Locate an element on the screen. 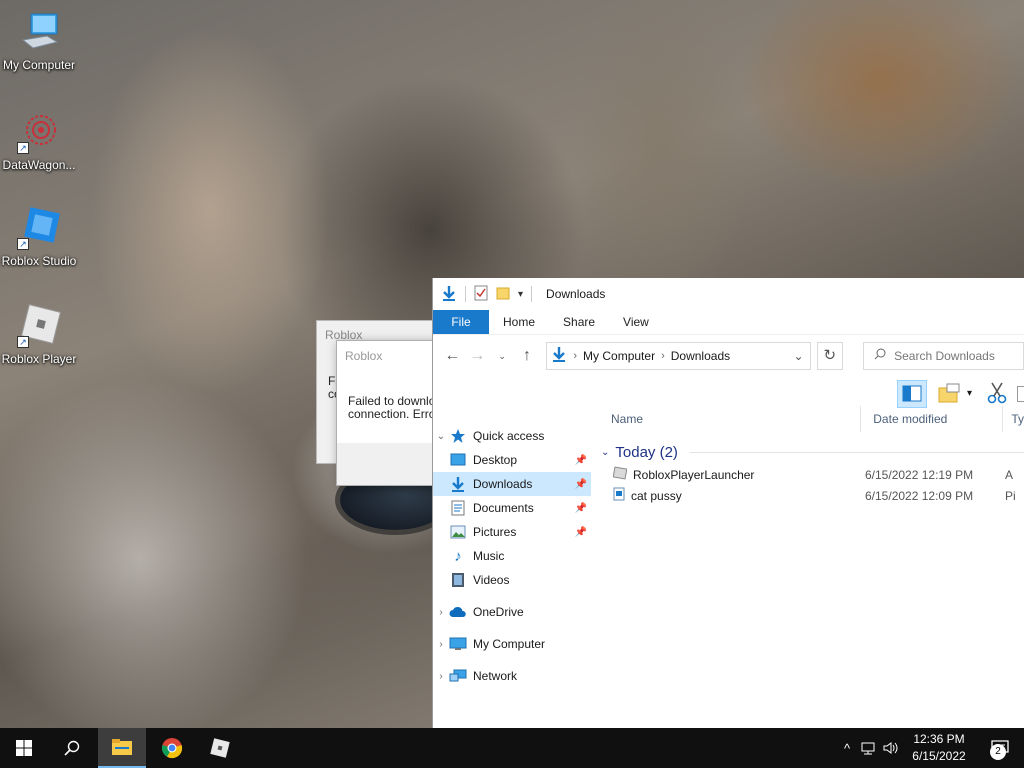  window-title: Downloads is located at coordinates (576, 294).